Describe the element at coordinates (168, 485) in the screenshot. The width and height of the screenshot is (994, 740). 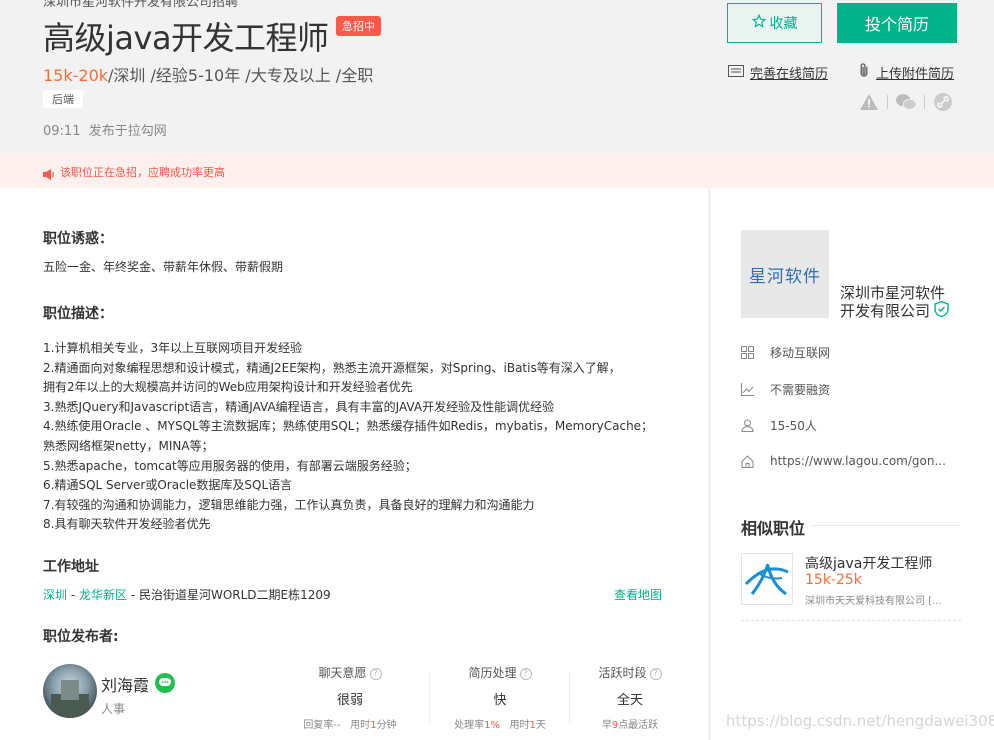
I see `description-line: 6.精通SQL Server或Oracle数据库及SQL语言` at that location.